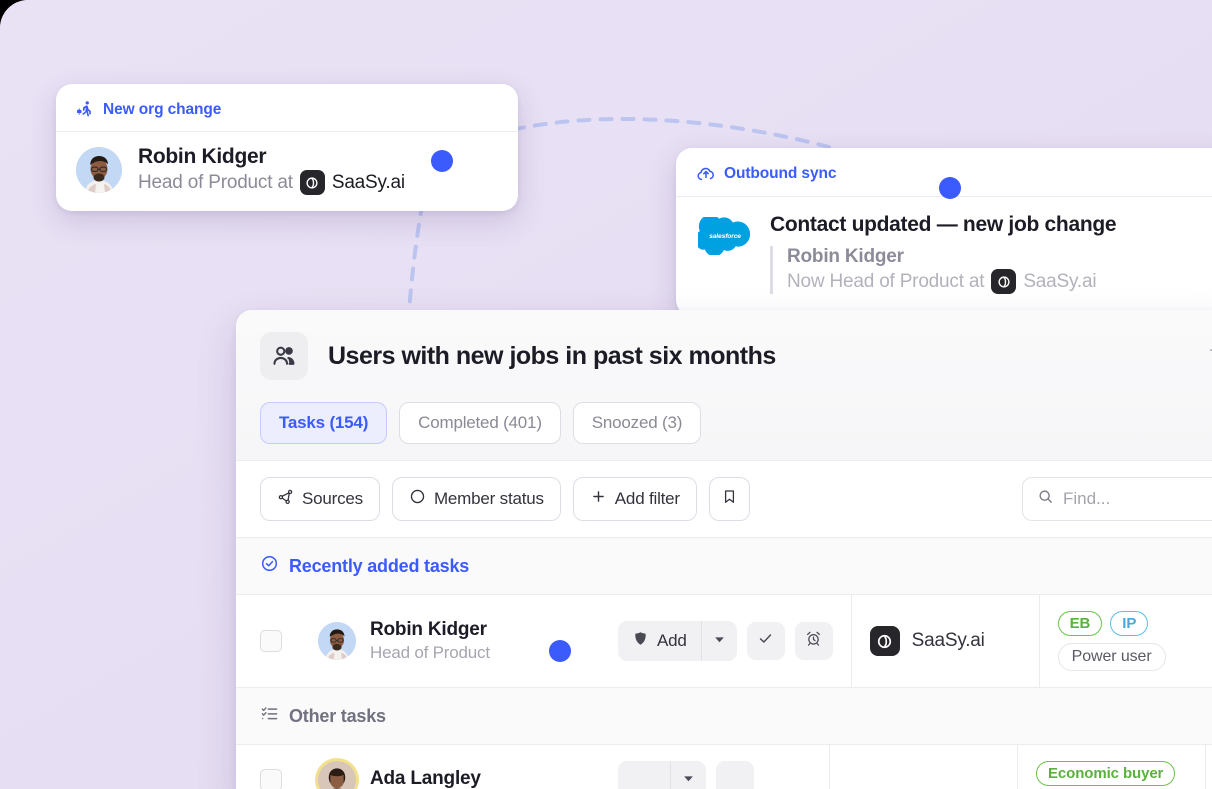 Image resolution: width=1212 pixels, height=789 pixels. Describe the element at coordinates (202, 156) in the screenshot. I see `person-name: Robin Kidger` at that location.